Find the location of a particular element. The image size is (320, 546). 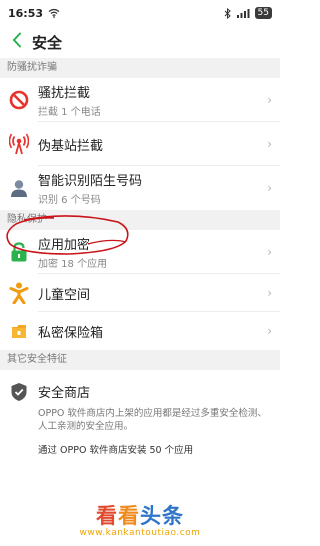

number-identify-label: 智能识别陌生号码 is located at coordinates (90, 181).